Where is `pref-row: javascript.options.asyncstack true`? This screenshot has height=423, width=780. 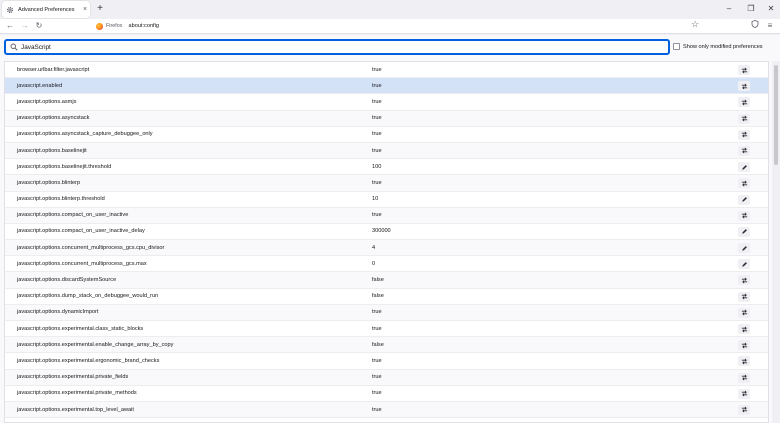 pref-row: javascript.options.asyncstack true is located at coordinates (386, 118).